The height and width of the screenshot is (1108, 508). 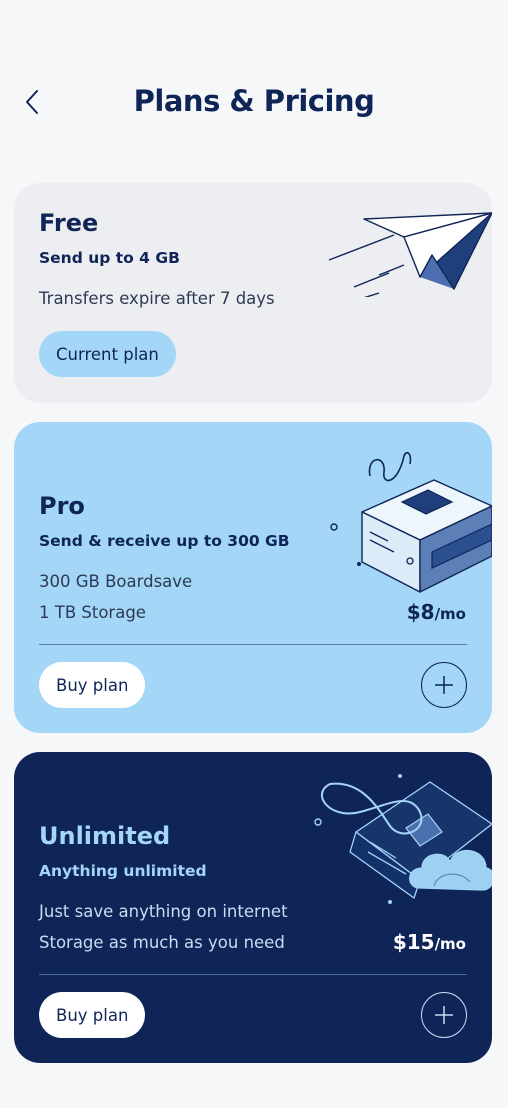 I want to click on plan-name: Unlimited, so click(x=105, y=836).